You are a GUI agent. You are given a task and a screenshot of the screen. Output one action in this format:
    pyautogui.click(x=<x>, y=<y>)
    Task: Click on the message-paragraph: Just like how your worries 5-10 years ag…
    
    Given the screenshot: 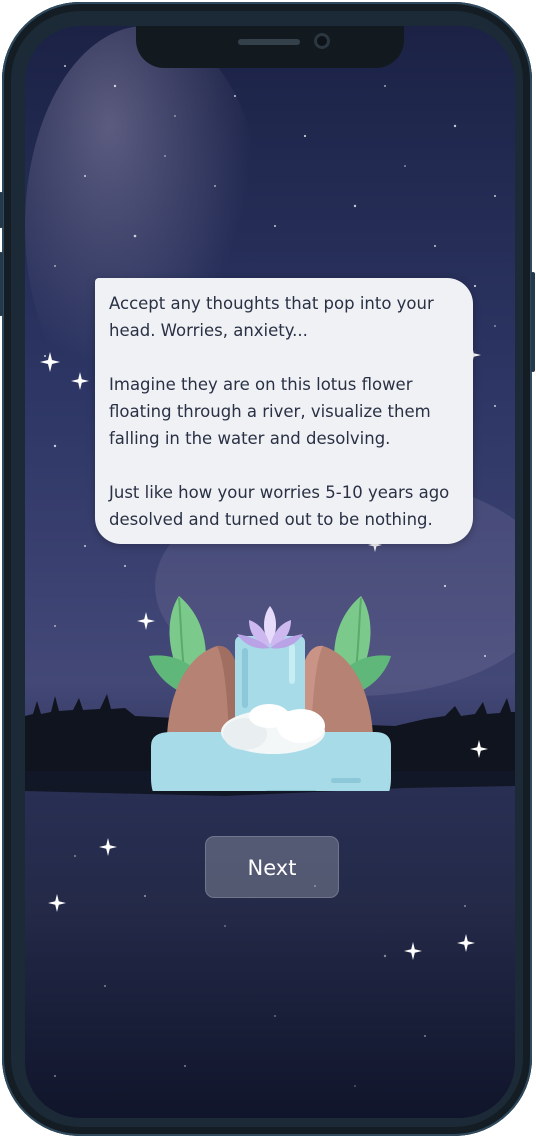 What is the action you would take?
    pyautogui.click(x=279, y=506)
    